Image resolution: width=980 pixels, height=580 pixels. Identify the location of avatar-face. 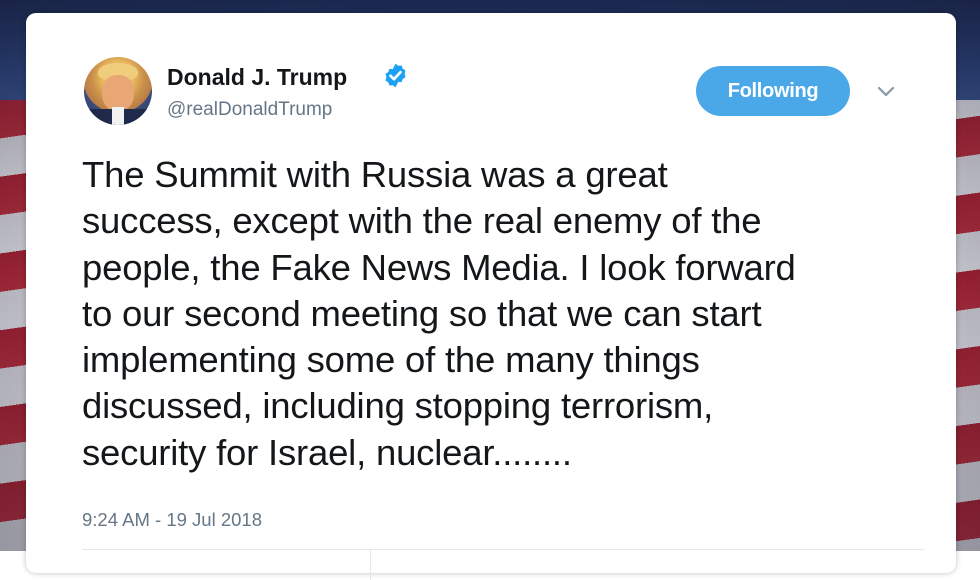
(118, 93).